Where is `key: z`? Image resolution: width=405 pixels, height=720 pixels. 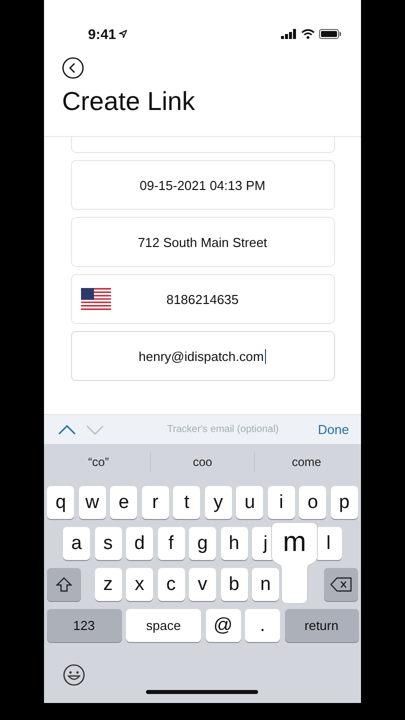 key: z is located at coordinates (108, 584).